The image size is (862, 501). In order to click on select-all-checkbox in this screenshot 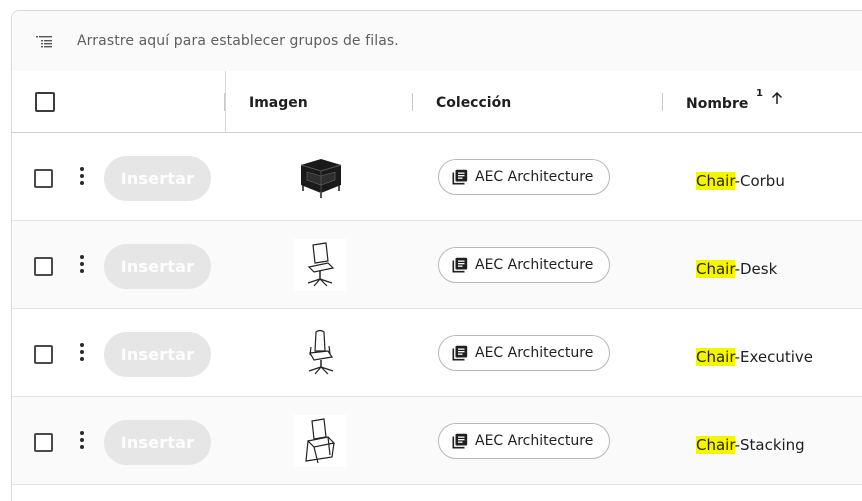, I will do `click(45, 102)`.